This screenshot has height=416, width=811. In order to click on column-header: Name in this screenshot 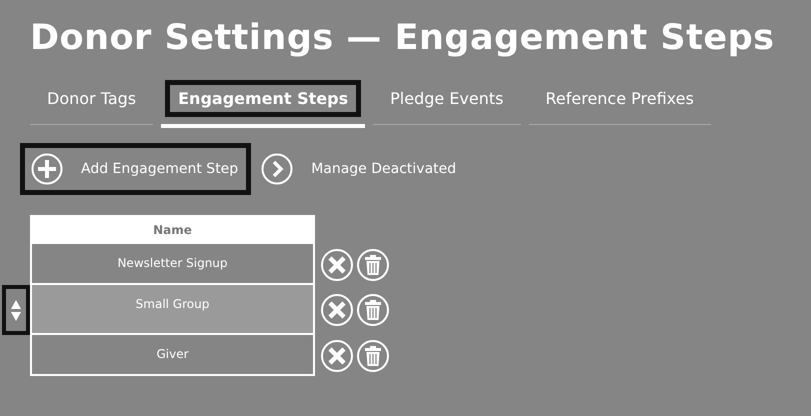, I will do `click(172, 229)`.